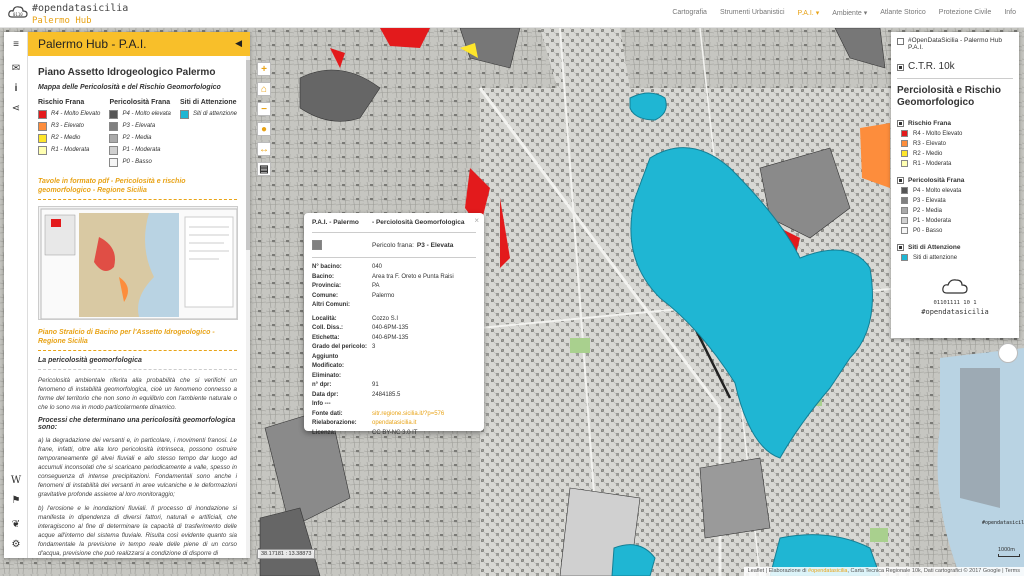  I want to click on layer-legend-item: P4 - Molto elevata, so click(955, 190).